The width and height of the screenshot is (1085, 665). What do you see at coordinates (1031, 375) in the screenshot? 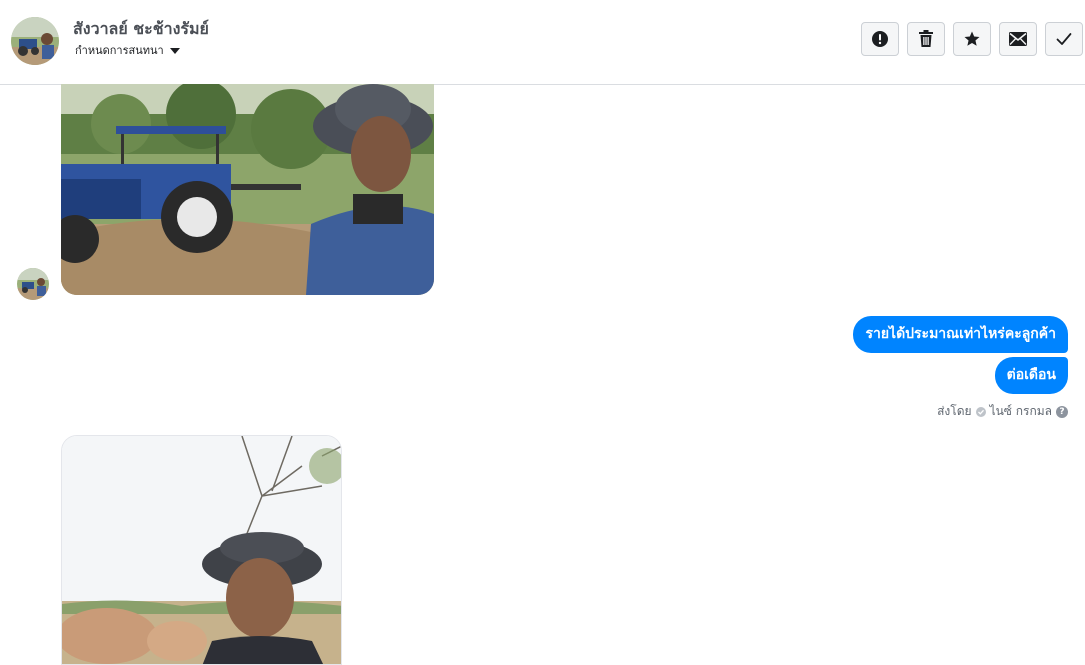
I see `outgoing-message-bubble: ต่อเดือน` at bounding box center [1031, 375].